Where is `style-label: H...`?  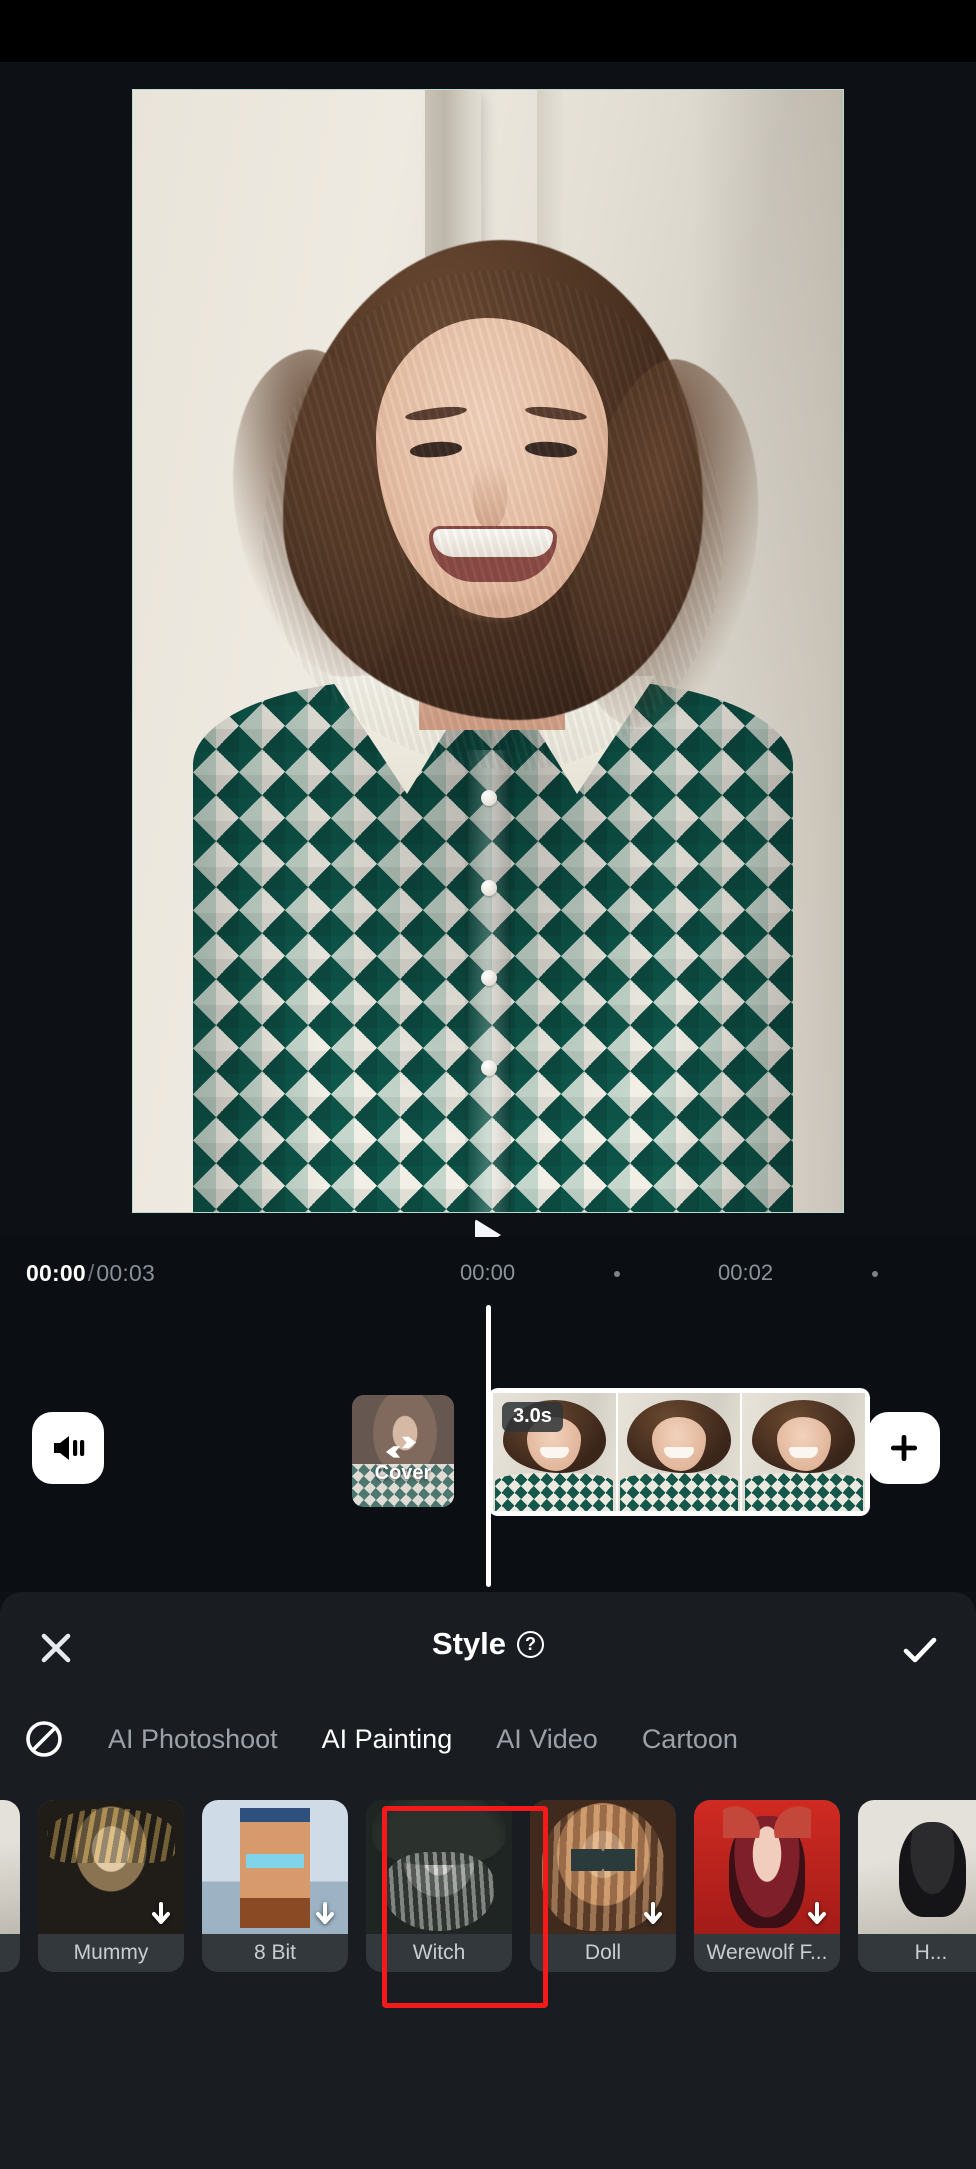
style-label: H... is located at coordinates (917, 1953).